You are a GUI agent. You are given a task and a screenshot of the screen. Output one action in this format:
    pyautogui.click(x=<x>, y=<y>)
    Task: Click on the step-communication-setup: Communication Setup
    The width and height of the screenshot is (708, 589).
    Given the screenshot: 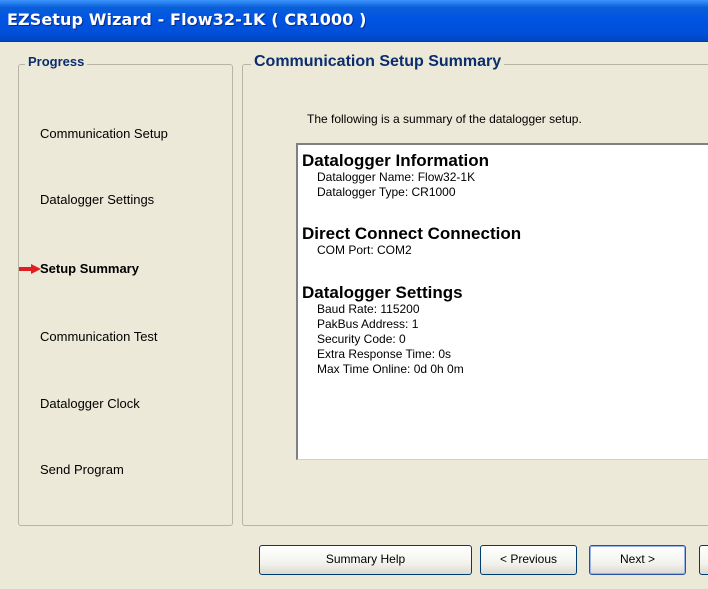 What is the action you would take?
    pyautogui.click(x=104, y=133)
    